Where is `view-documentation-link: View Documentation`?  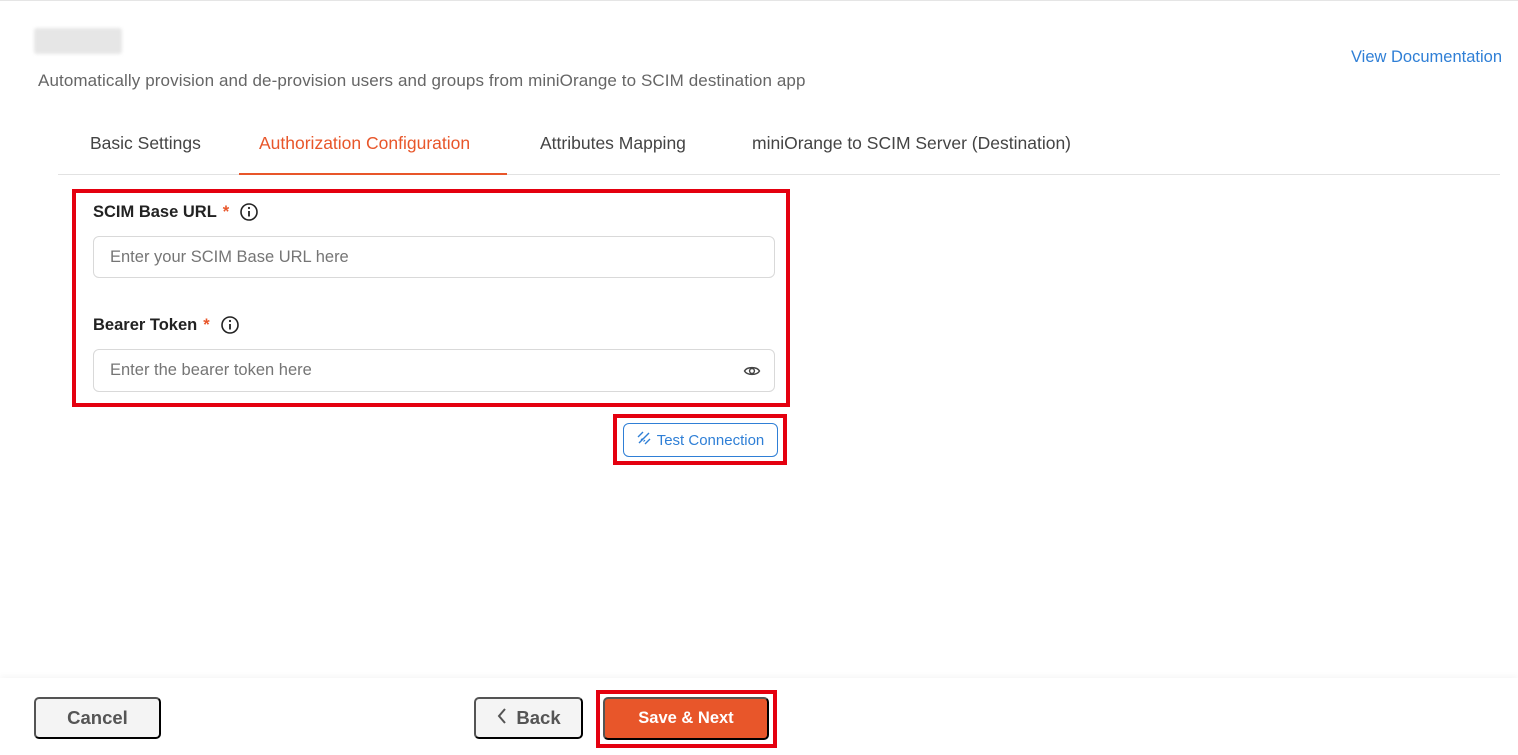 view-documentation-link: View Documentation is located at coordinates (1426, 57).